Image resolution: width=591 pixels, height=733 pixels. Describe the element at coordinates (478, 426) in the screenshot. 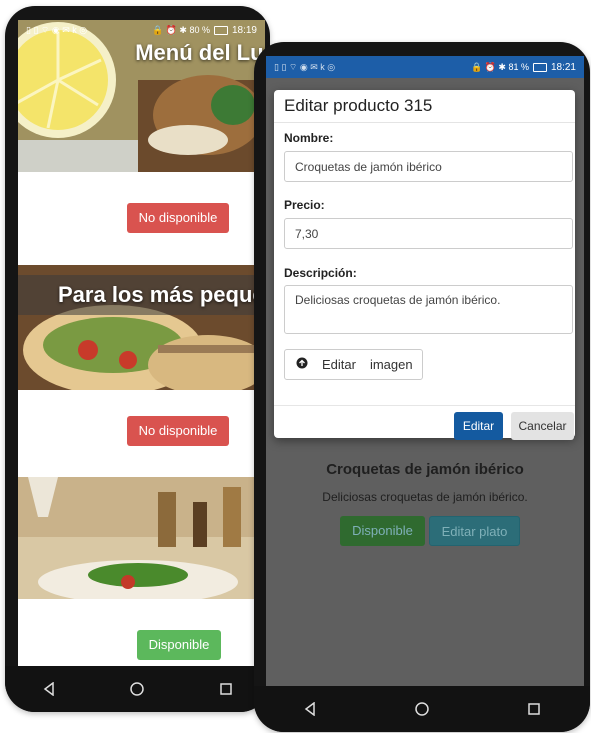

I see `edit-button: Editar` at that location.